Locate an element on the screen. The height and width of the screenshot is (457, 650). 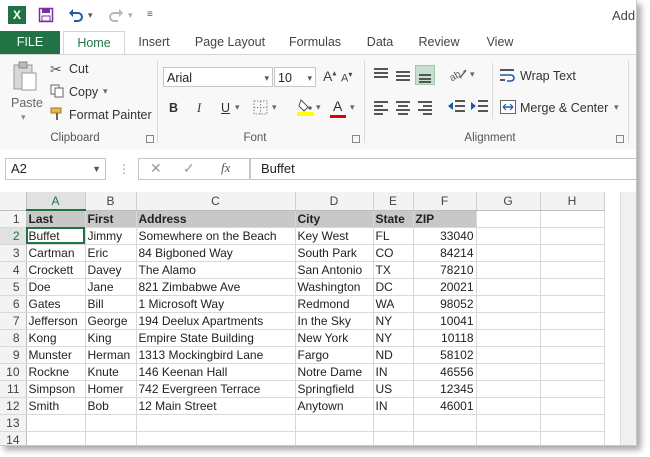
cell: Anytown is located at coordinates (334, 406).